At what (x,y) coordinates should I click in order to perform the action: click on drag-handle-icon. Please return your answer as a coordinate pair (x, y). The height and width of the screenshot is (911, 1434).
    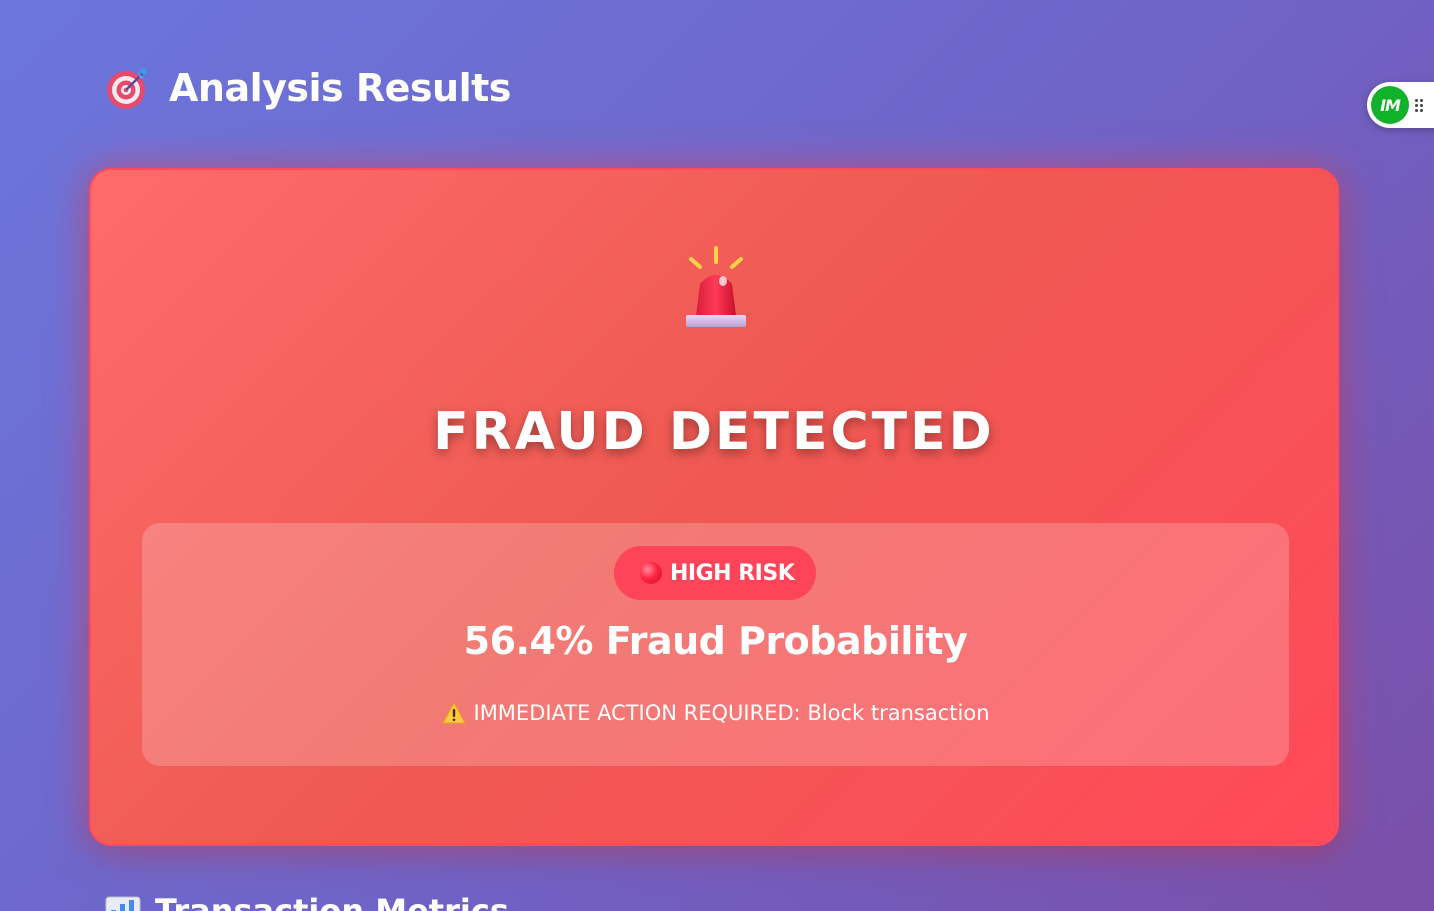
    Looking at the image, I should click on (1419, 105).